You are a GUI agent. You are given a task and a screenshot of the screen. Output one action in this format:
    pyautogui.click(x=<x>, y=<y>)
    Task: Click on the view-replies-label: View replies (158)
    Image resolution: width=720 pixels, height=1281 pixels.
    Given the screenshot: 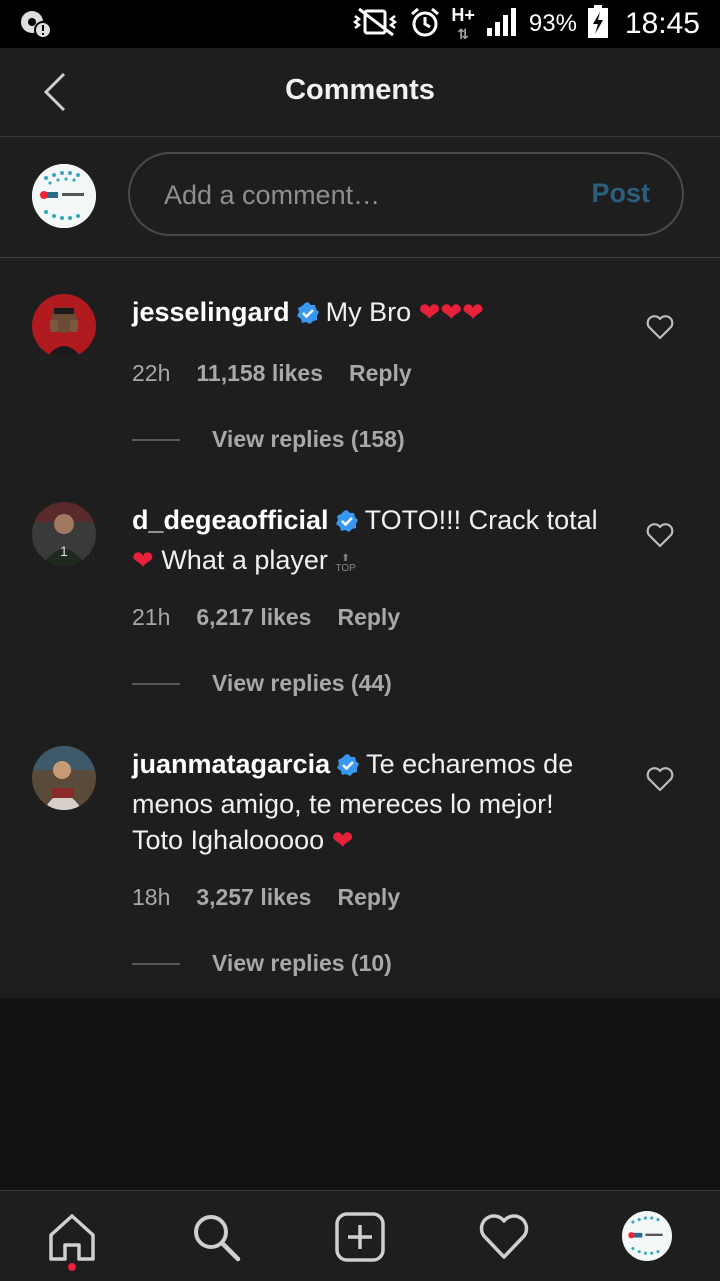 What is the action you would take?
    pyautogui.click(x=308, y=439)
    